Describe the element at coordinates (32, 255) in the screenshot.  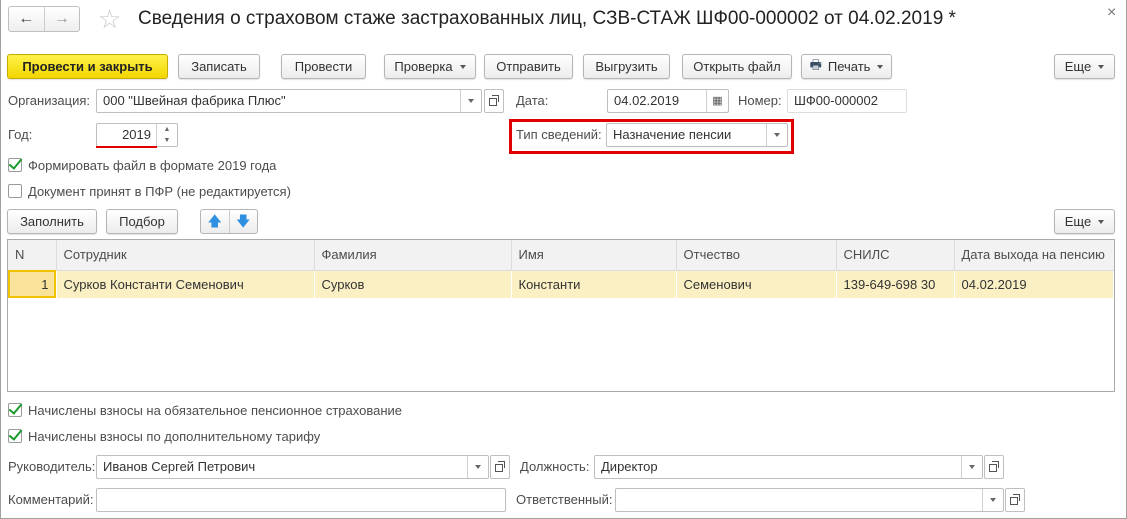
I see `column-header: N` at that location.